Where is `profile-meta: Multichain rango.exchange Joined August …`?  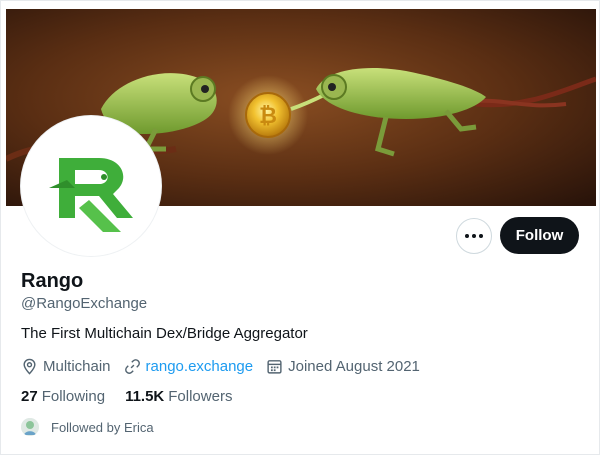
profile-meta: Multichain rango.exchange Joined August … is located at coordinates (227, 366).